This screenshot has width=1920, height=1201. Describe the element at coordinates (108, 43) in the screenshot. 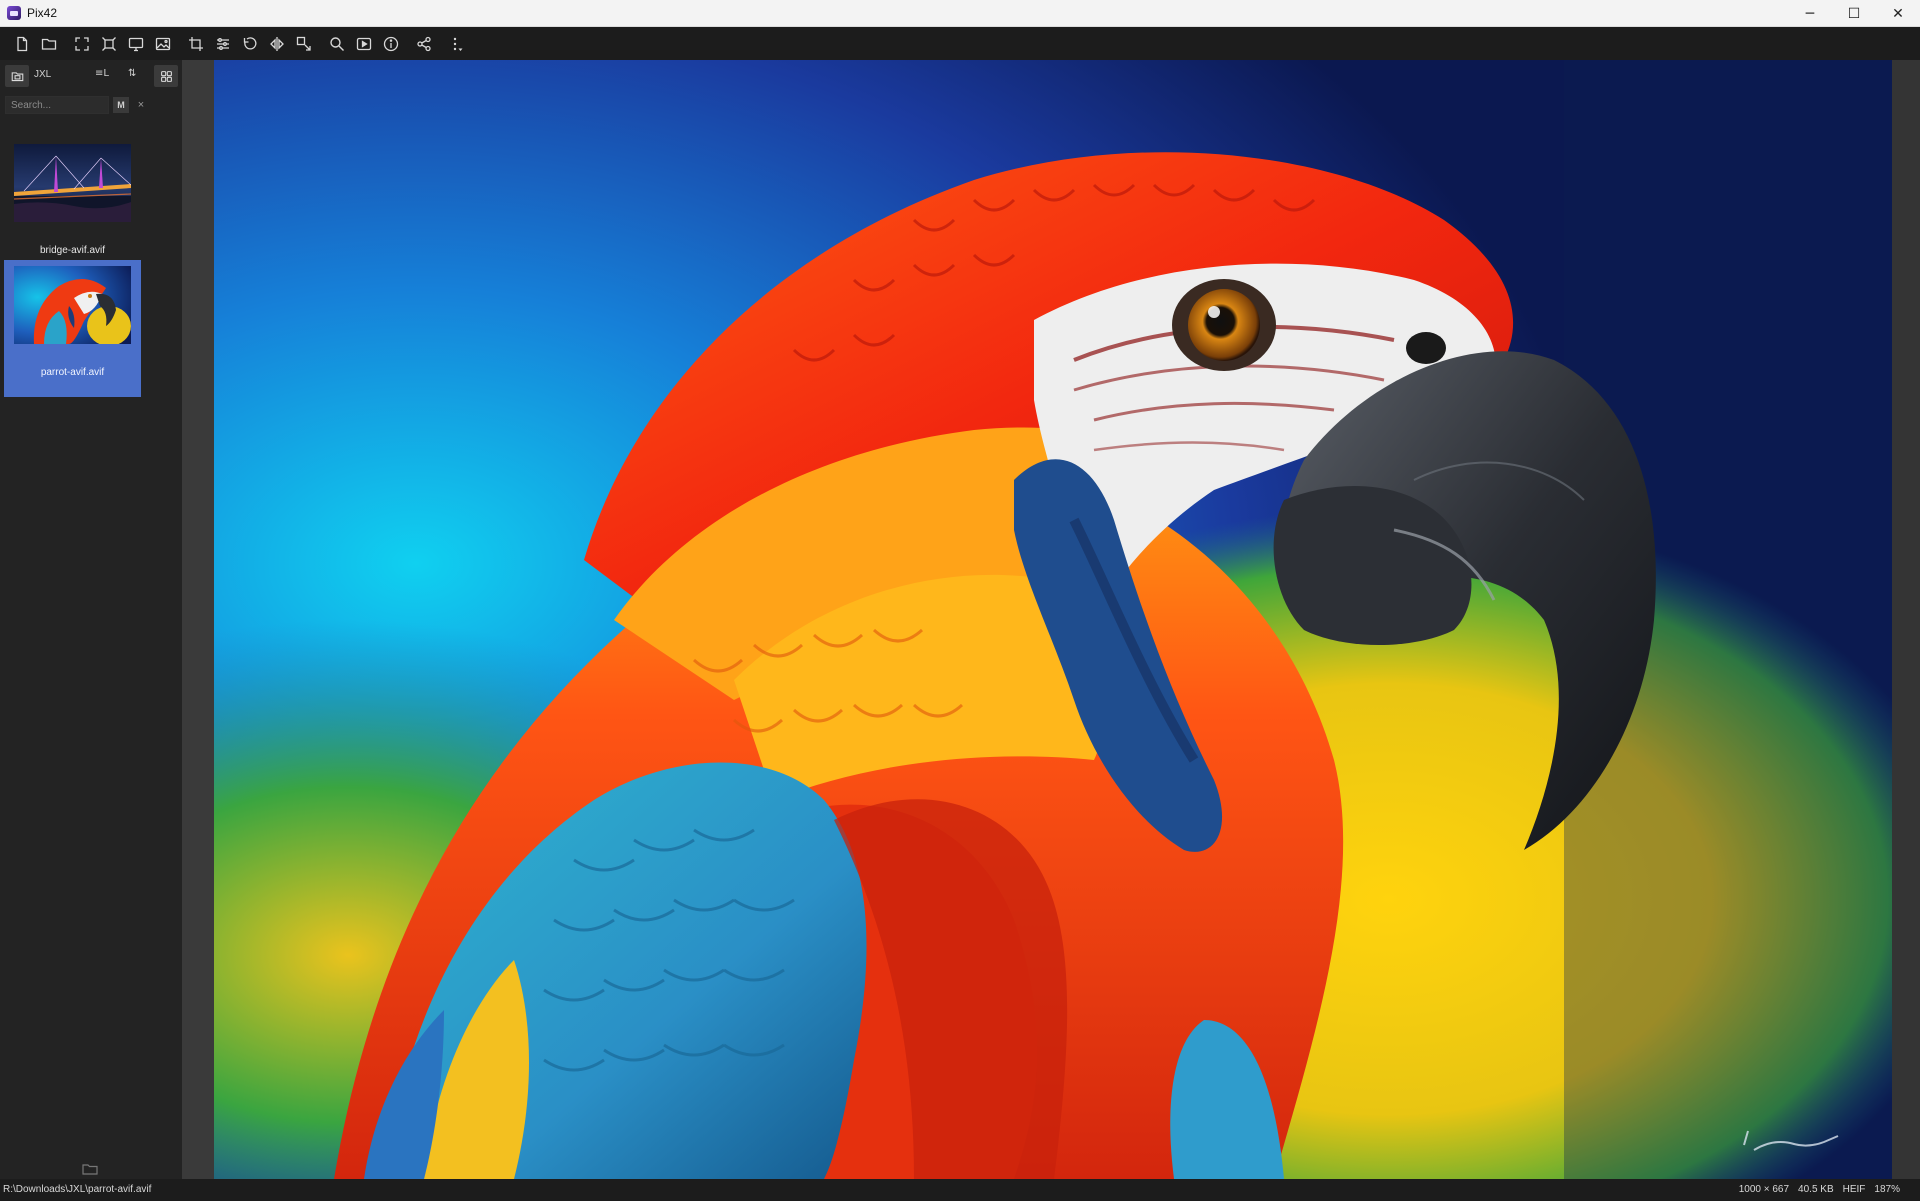

I see `fit-window-icon` at that location.